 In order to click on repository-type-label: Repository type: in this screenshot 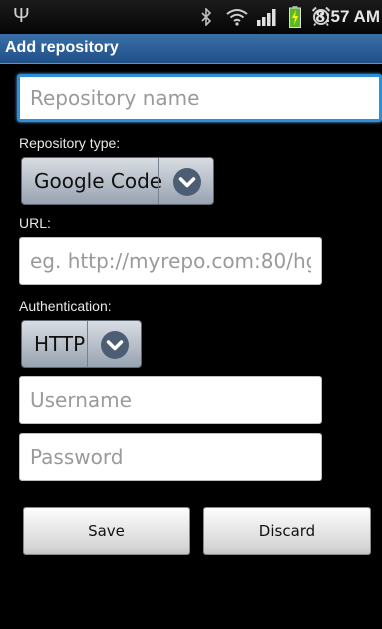, I will do `click(70, 143)`.